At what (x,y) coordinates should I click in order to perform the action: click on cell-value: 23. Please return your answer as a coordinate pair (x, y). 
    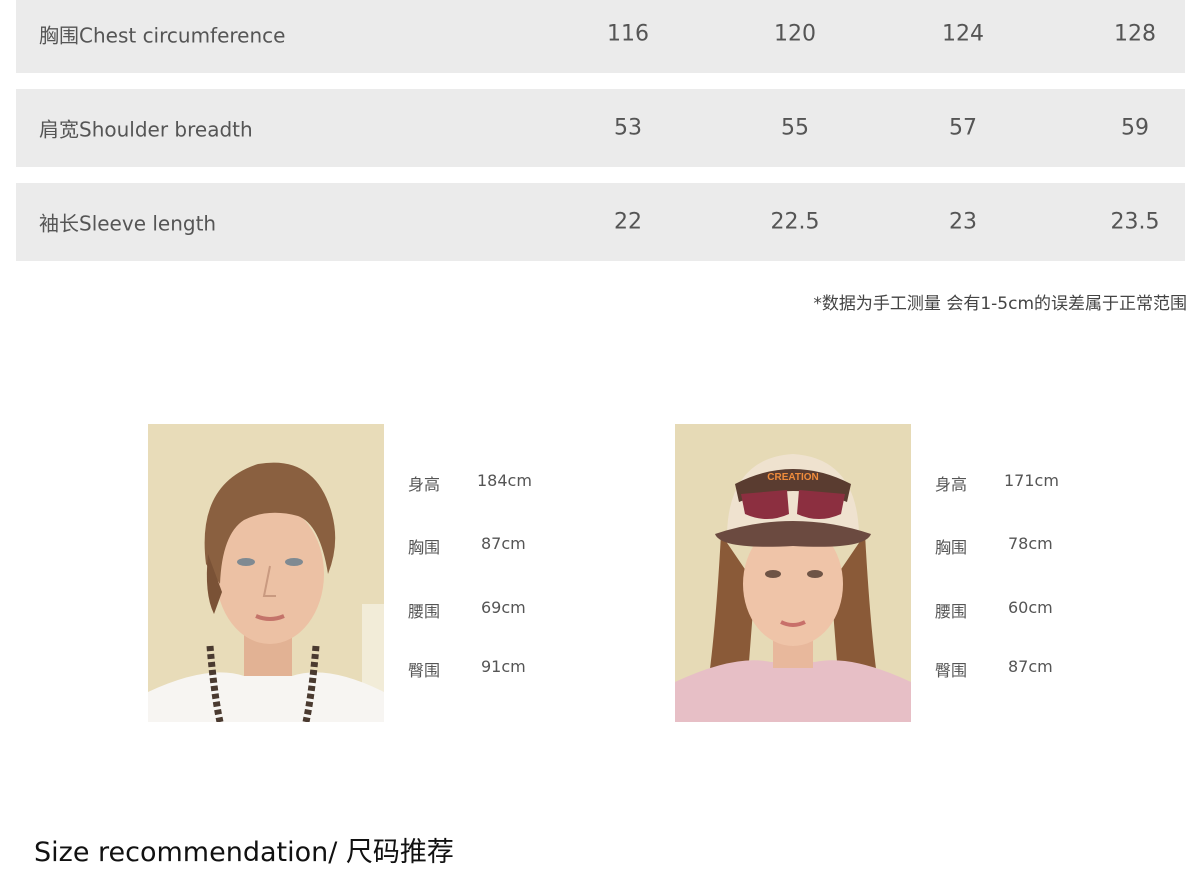
    Looking at the image, I should click on (963, 222).